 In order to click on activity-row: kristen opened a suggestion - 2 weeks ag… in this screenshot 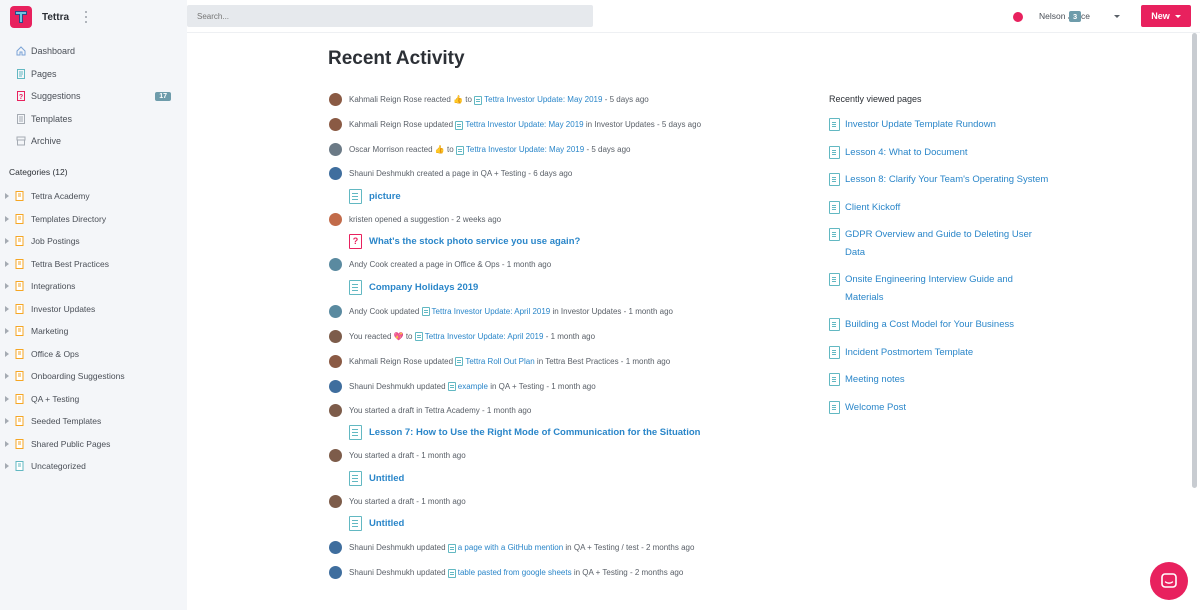, I will do `click(564, 219)`.